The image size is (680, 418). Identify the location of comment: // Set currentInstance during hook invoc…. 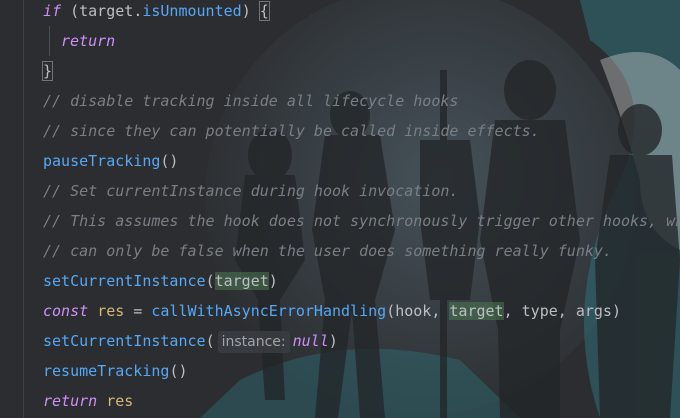
(251, 191).